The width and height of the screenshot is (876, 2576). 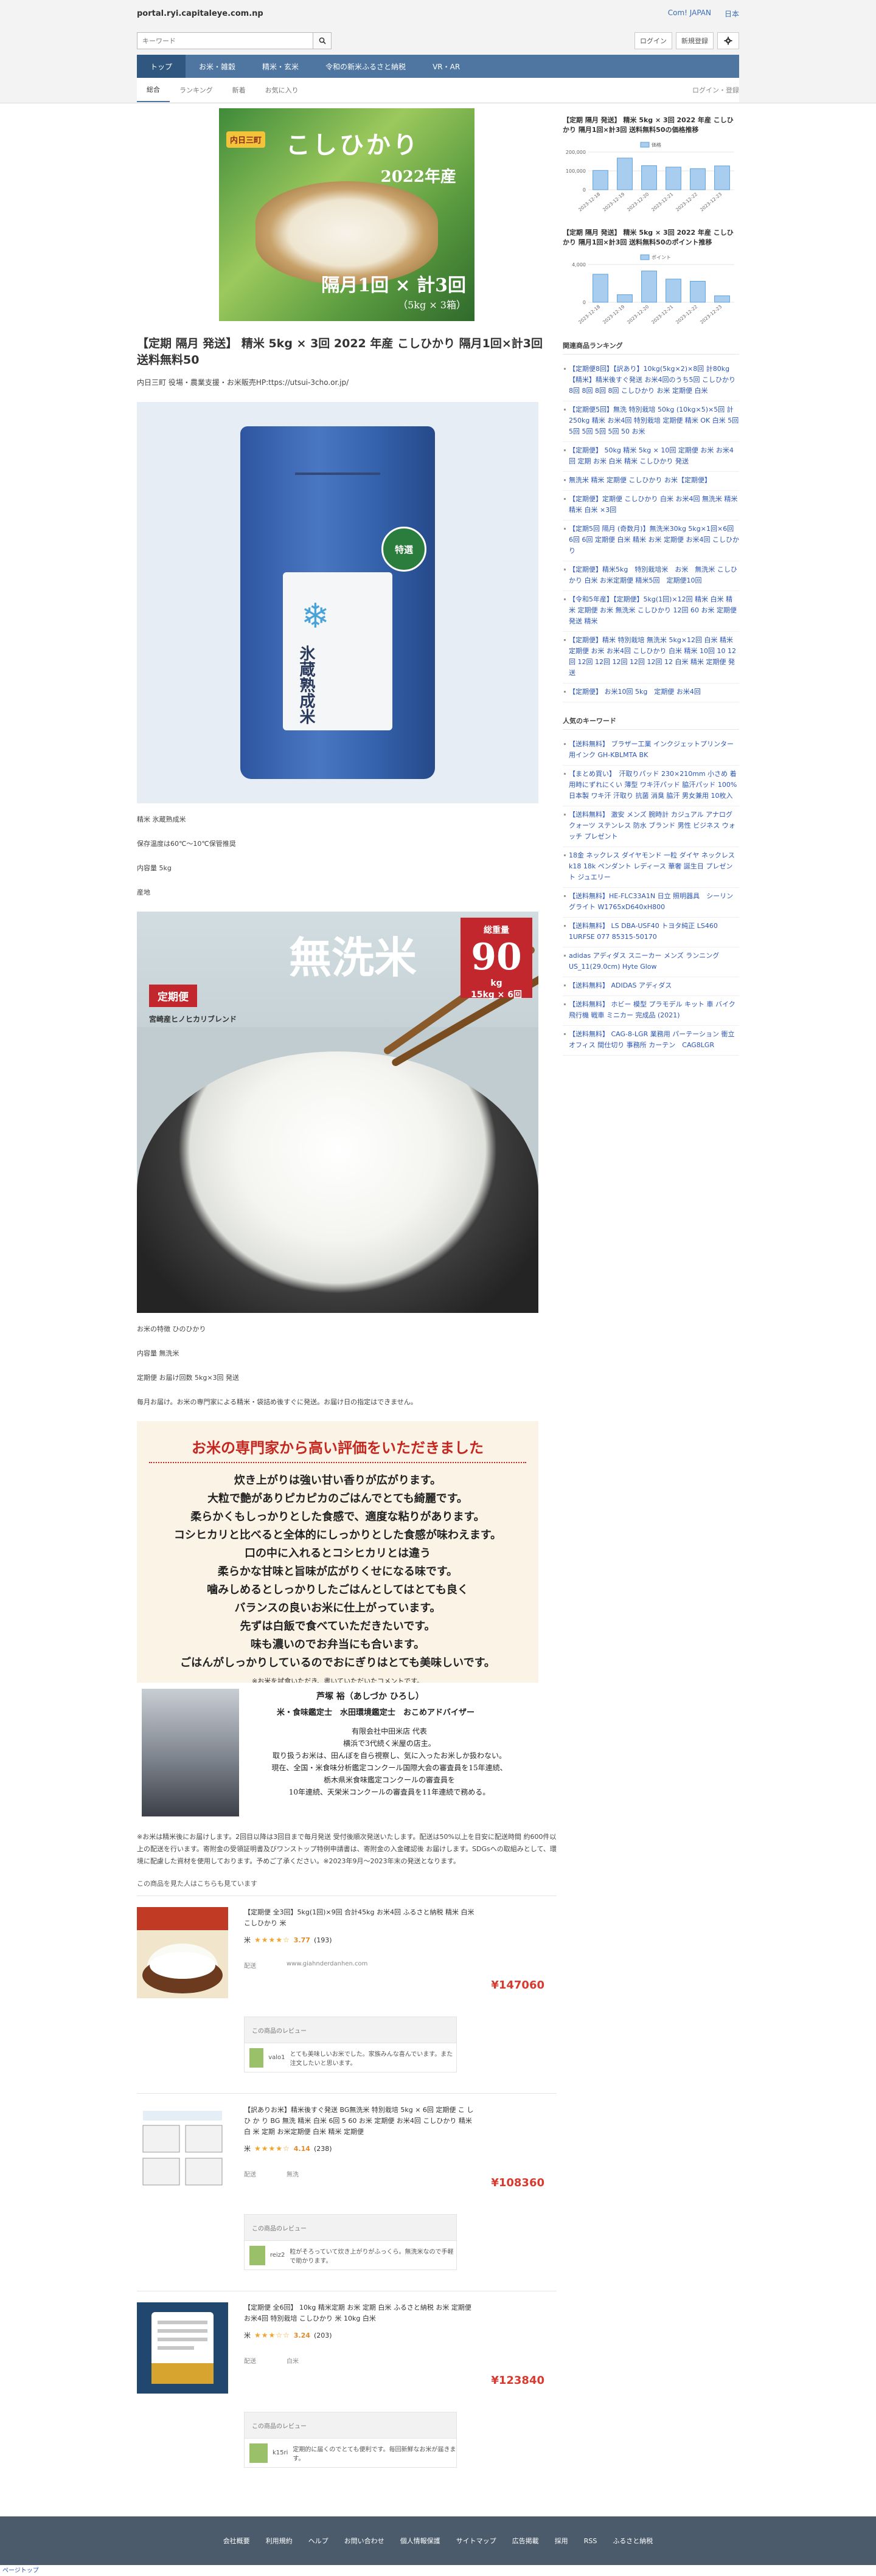 I want to click on footer-link: 採用, so click(x=561, y=2541).